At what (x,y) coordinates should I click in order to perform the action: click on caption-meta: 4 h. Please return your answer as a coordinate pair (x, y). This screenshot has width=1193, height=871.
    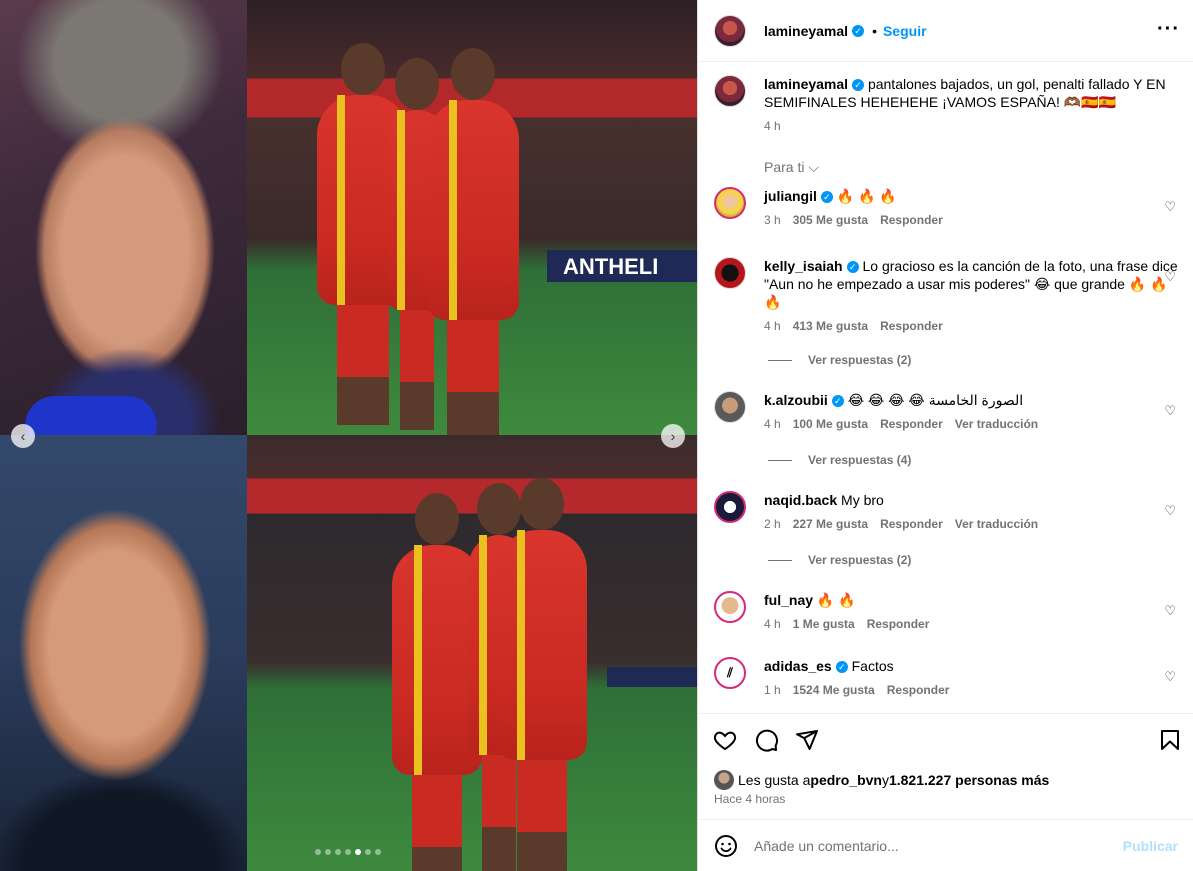
    Looking at the image, I should click on (971, 126).